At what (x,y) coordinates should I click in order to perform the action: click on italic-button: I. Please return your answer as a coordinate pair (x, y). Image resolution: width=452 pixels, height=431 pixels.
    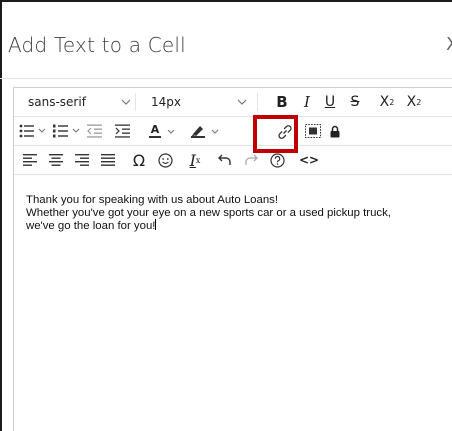
    Looking at the image, I should click on (307, 102).